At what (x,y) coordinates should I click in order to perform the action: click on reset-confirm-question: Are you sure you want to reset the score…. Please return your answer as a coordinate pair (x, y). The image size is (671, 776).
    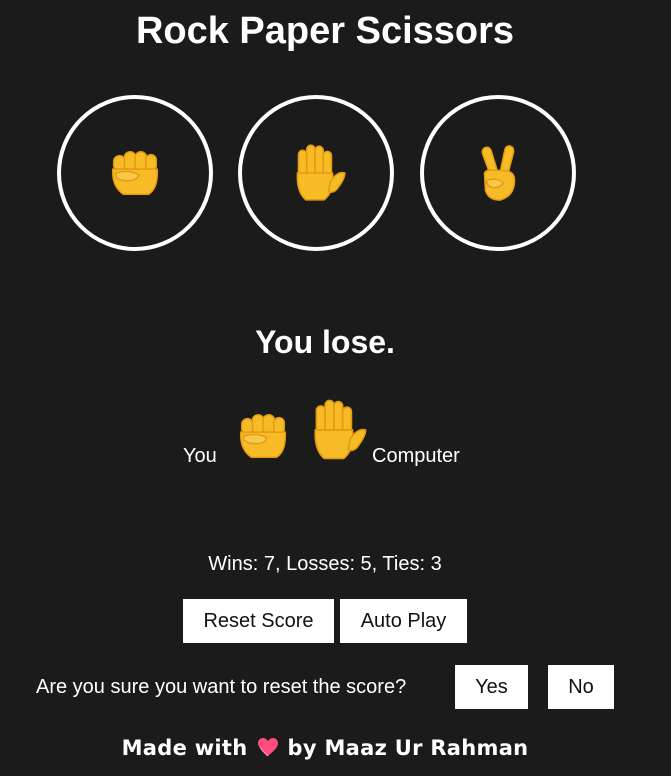
    Looking at the image, I should click on (221, 687).